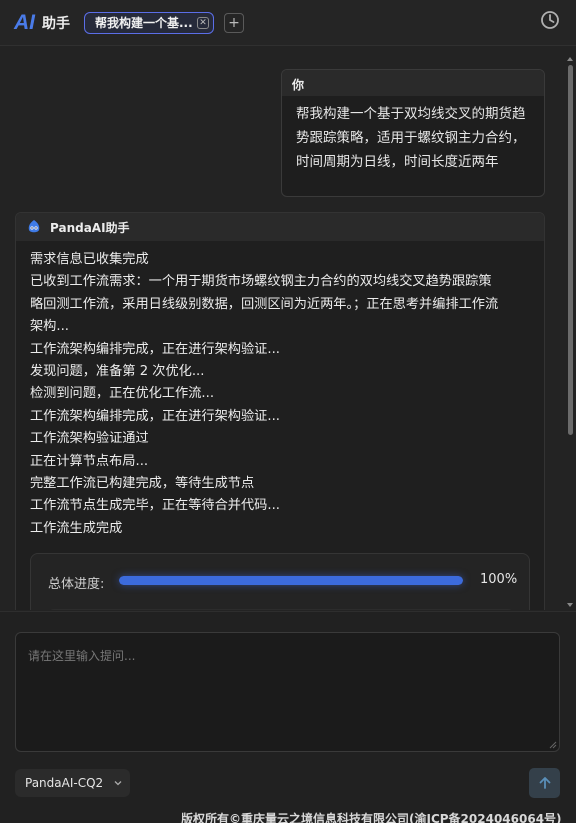  I want to click on arrow-up-icon, so click(544, 783).